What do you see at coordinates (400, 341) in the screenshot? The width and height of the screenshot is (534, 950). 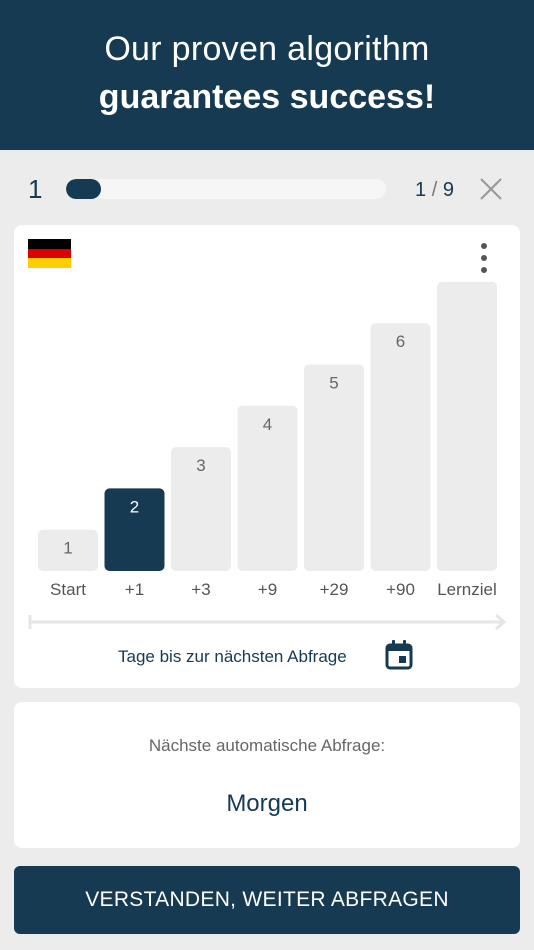 I see `bar-label-5: 6` at bounding box center [400, 341].